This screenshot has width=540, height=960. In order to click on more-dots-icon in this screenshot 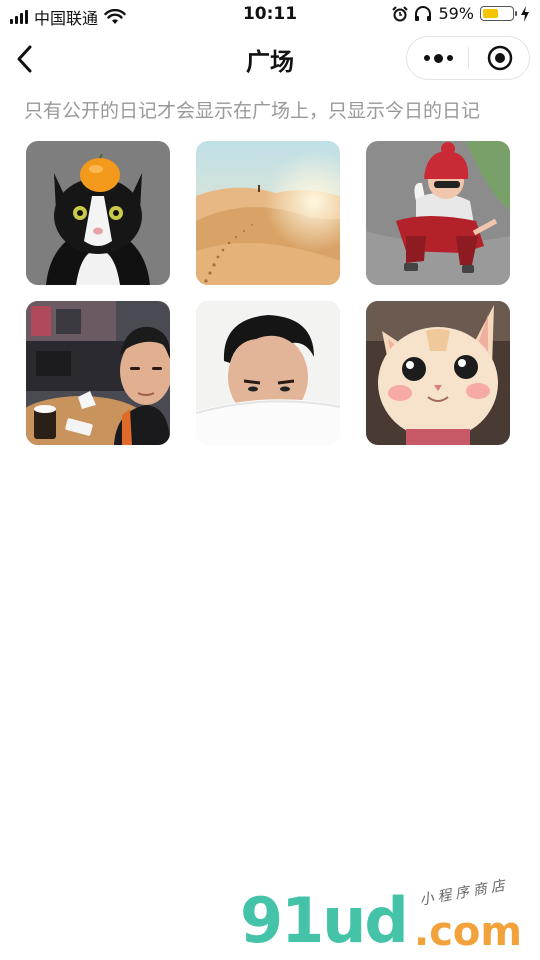, I will do `click(438, 58)`.